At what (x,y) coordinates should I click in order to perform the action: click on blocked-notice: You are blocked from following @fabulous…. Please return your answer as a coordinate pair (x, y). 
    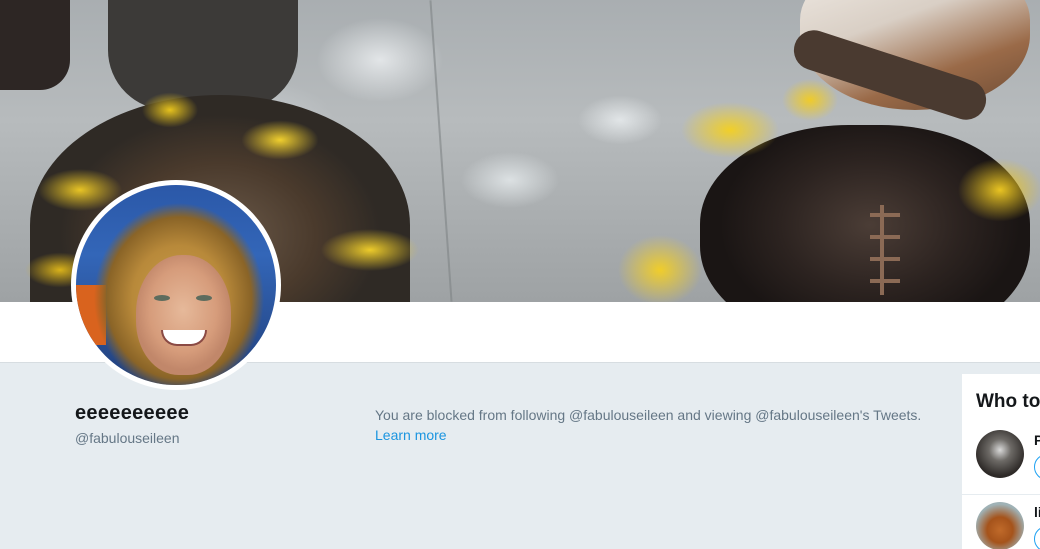
    Looking at the image, I should click on (665, 425).